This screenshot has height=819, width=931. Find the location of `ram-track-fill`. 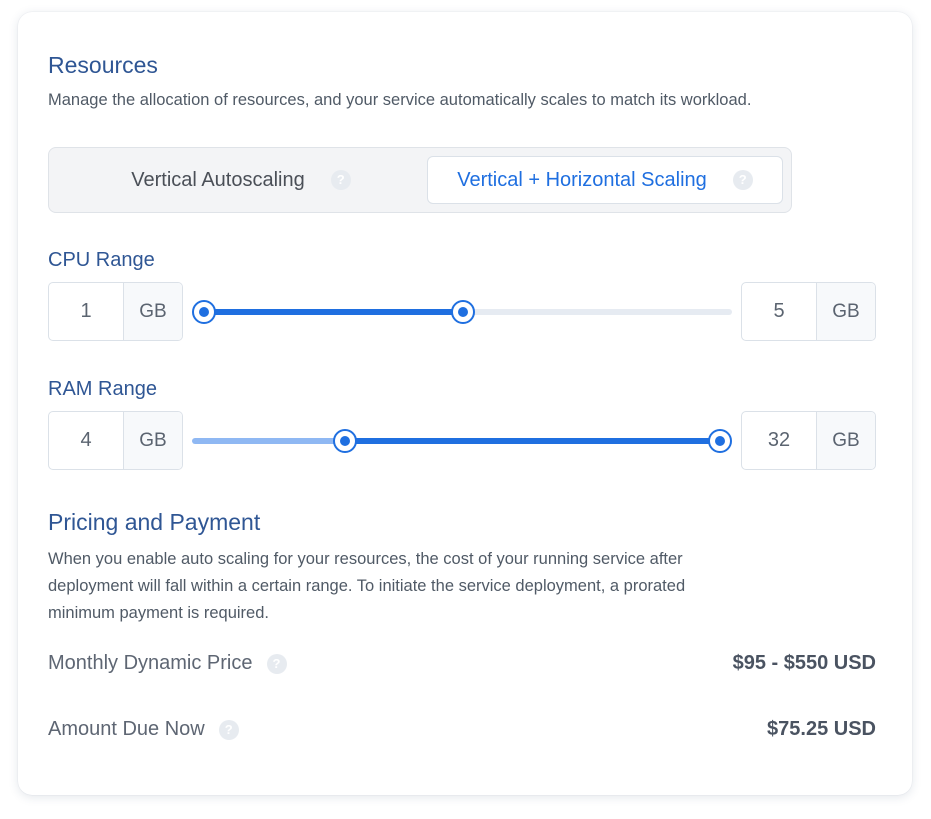

ram-track-fill is located at coordinates (532, 441).